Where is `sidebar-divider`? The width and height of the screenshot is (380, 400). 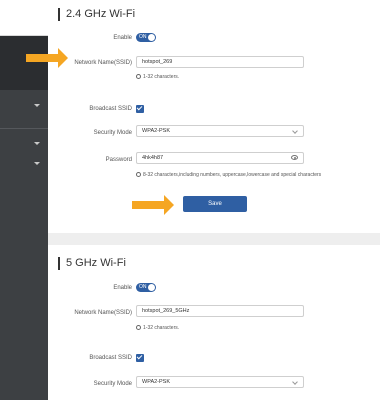 sidebar-divider is located at coordinates (24, 128).